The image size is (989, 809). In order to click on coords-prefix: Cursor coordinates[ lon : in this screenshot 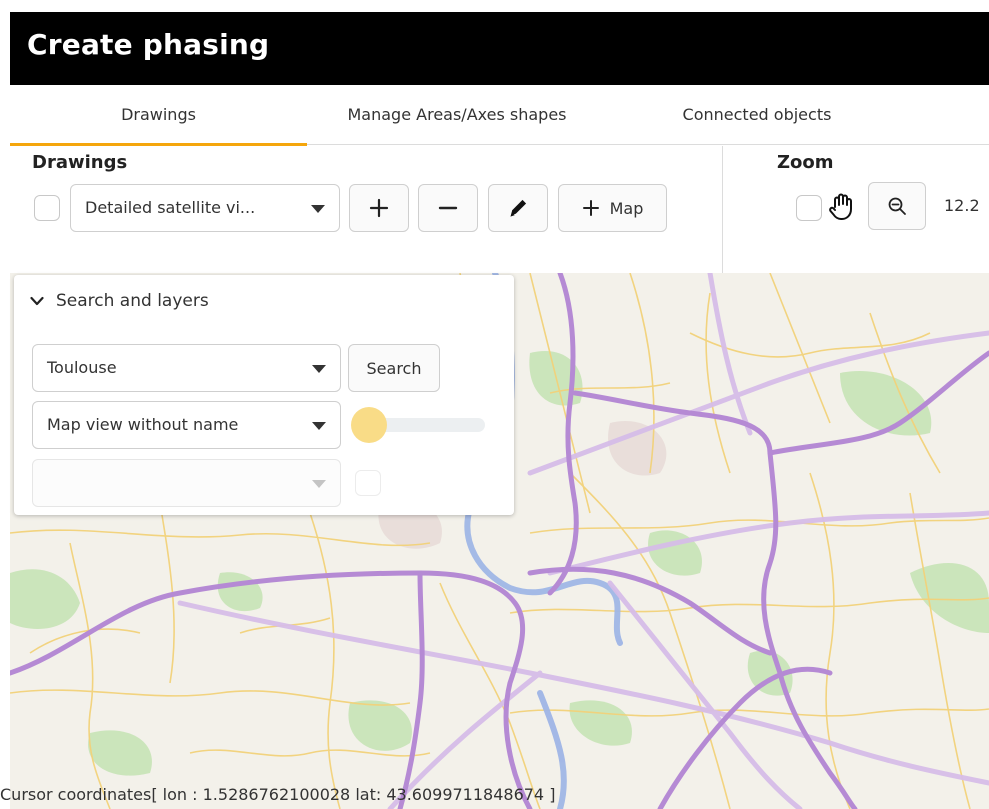, I will do `click(101, 794)`.